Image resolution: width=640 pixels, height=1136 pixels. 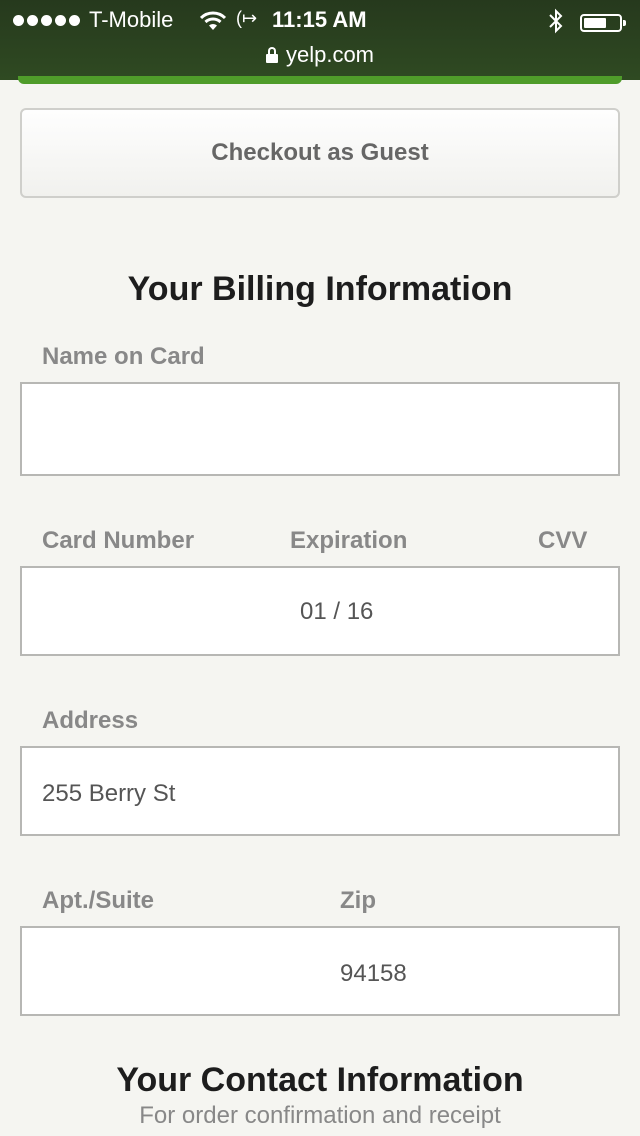 What do you see at coordinates (603, 23) in the screenshot?
I see `battery-icon` at bounding box center [603, 23].